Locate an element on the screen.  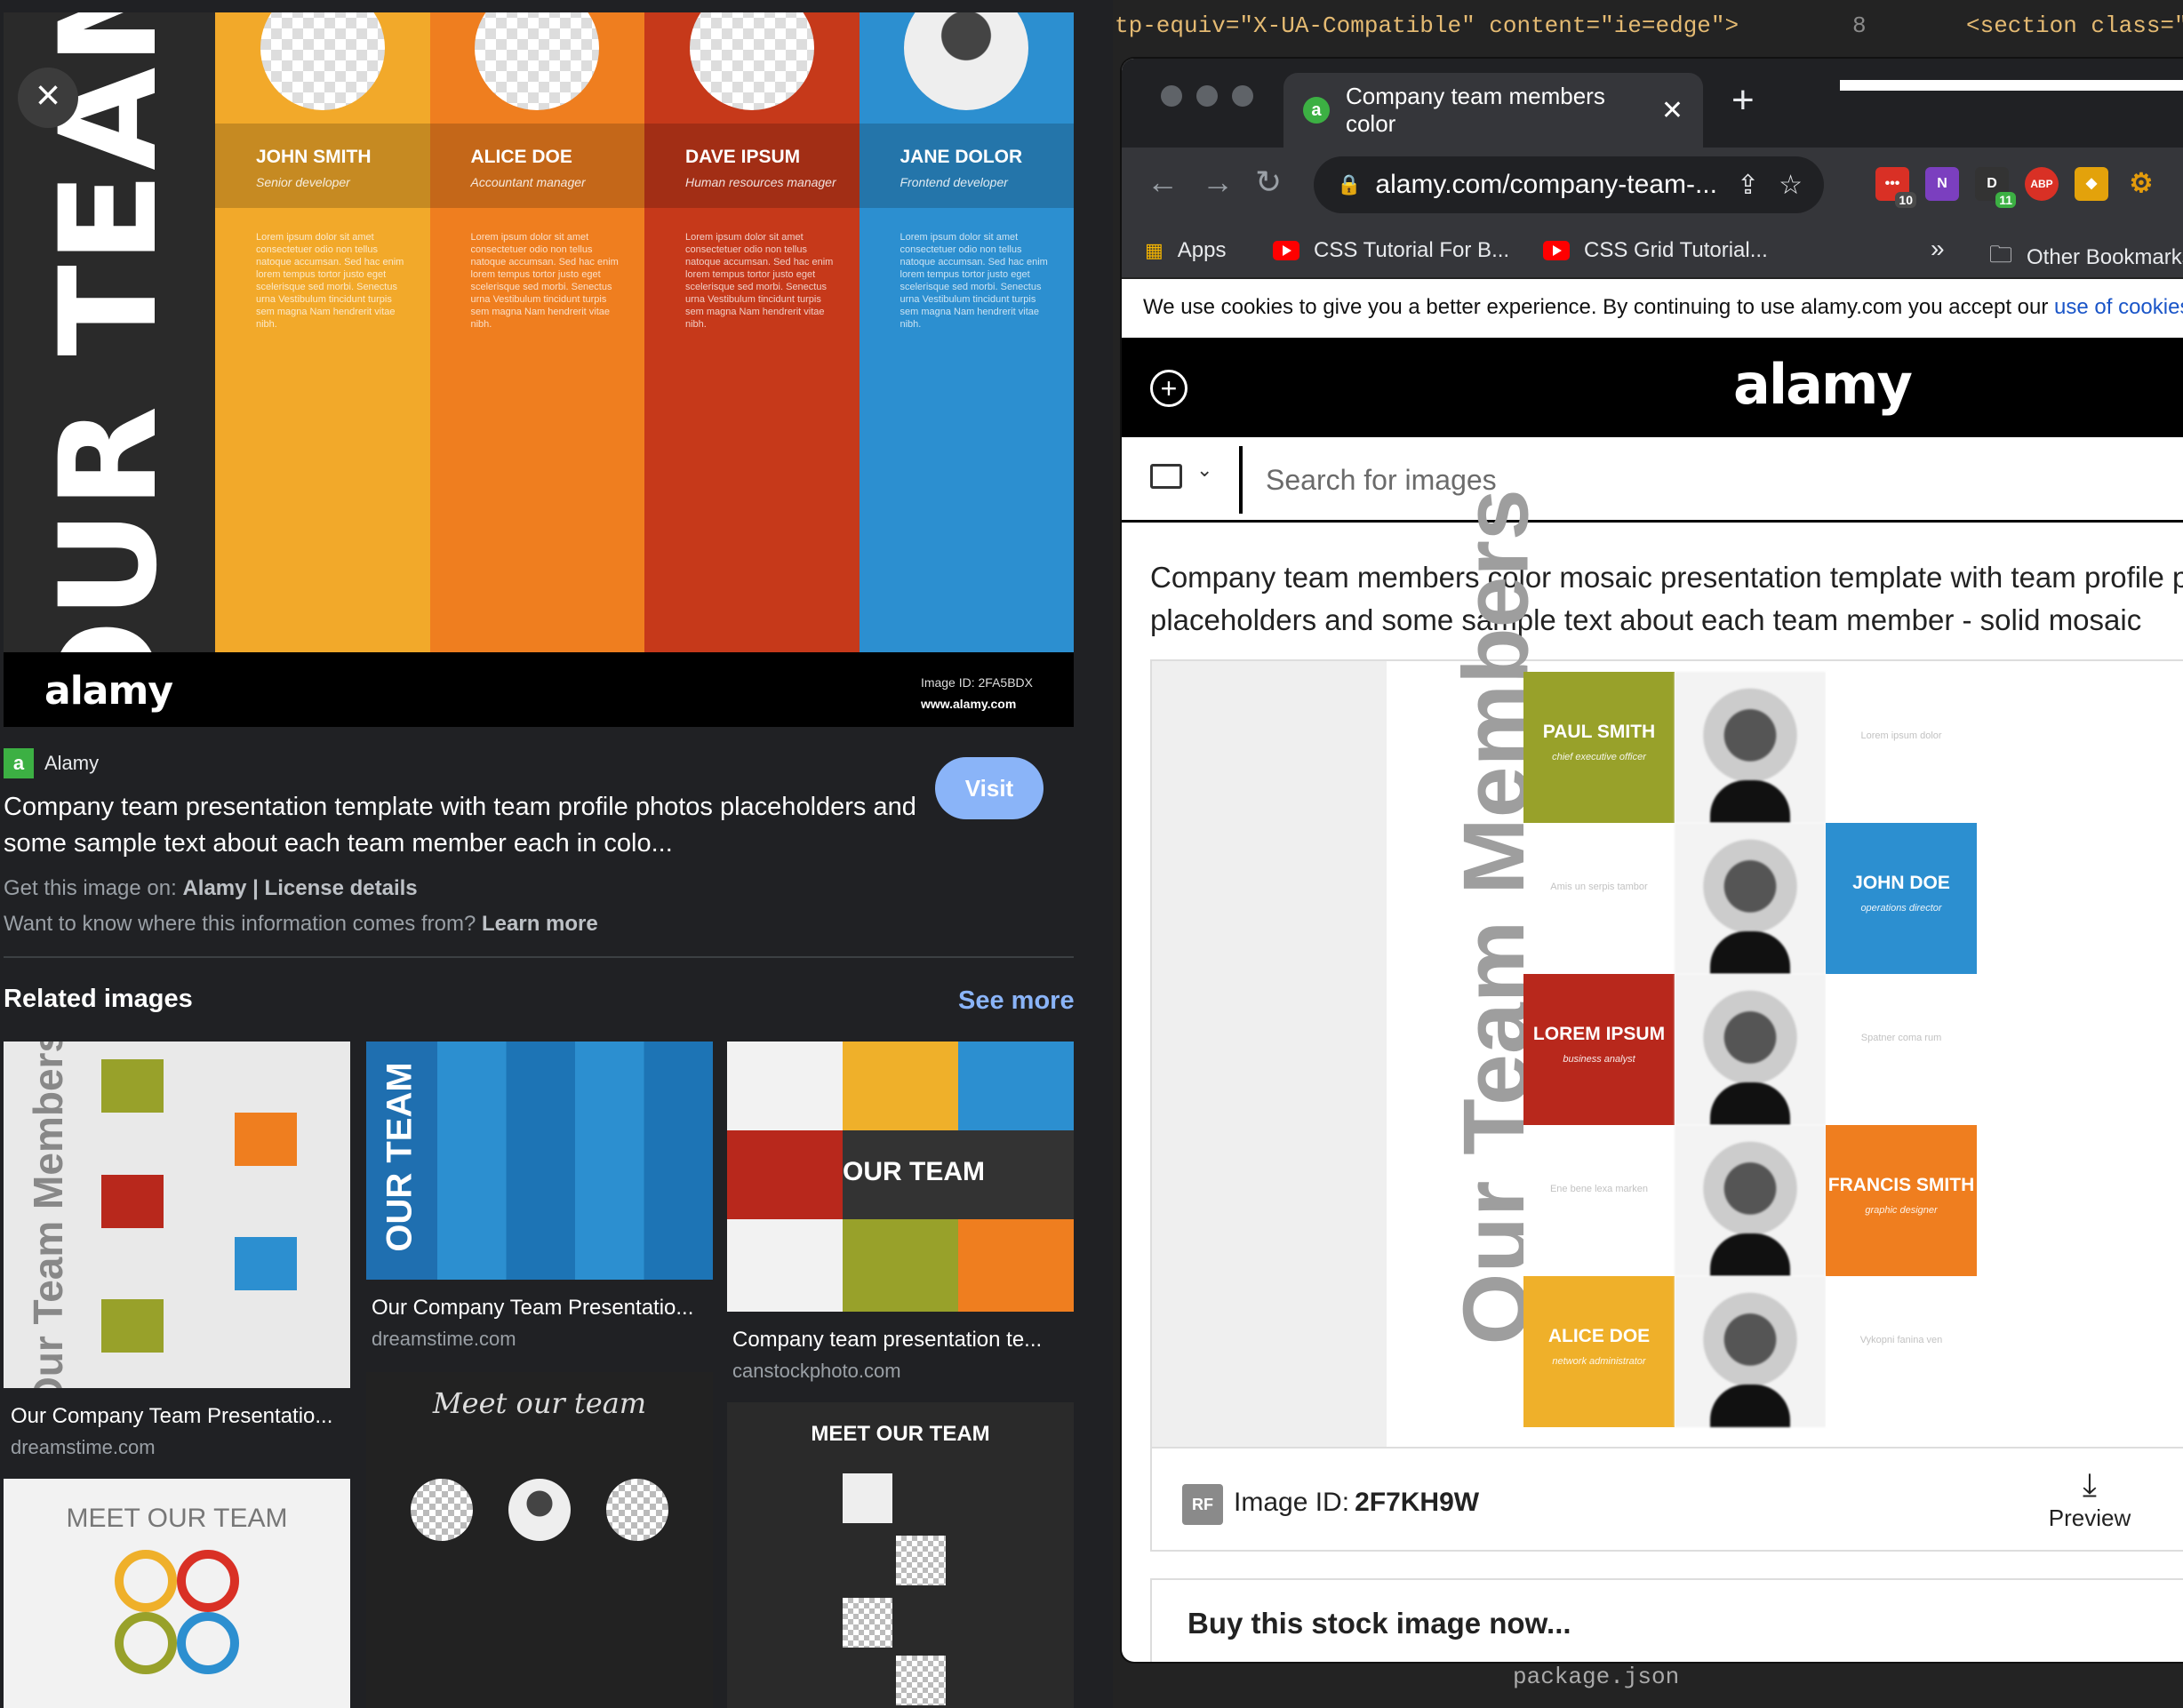
download-icon: ⤓ is located at coordinates (2090, 1485).